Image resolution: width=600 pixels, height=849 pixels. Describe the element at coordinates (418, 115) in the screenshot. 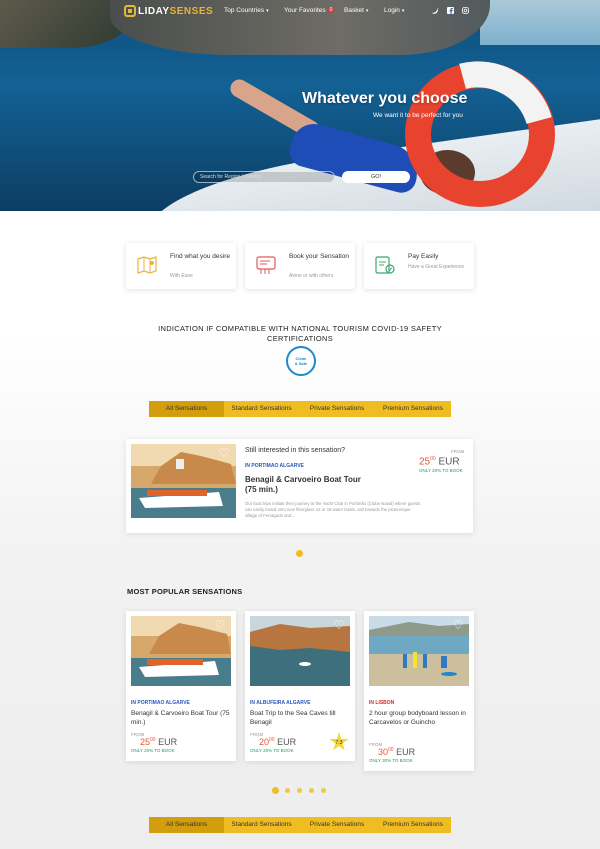

I see `hero-subtitle: We want it to be perfect for you` at that location.